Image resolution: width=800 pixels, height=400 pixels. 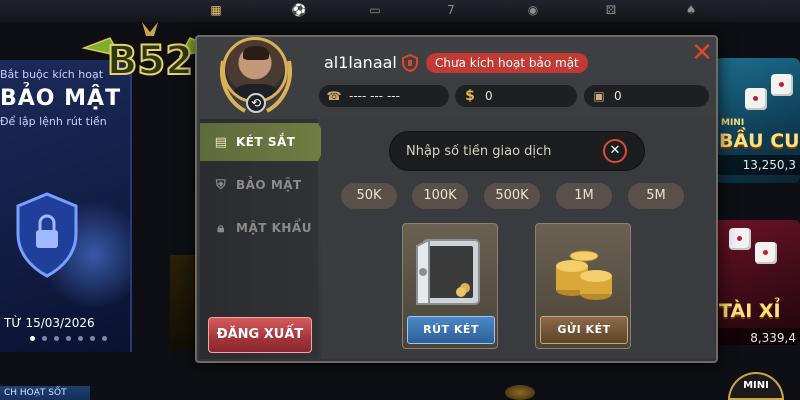 What do you see at coordinates (584, 275) in the screenshot?
I see `gold-coins-icon` at bounding box center [584, 275].